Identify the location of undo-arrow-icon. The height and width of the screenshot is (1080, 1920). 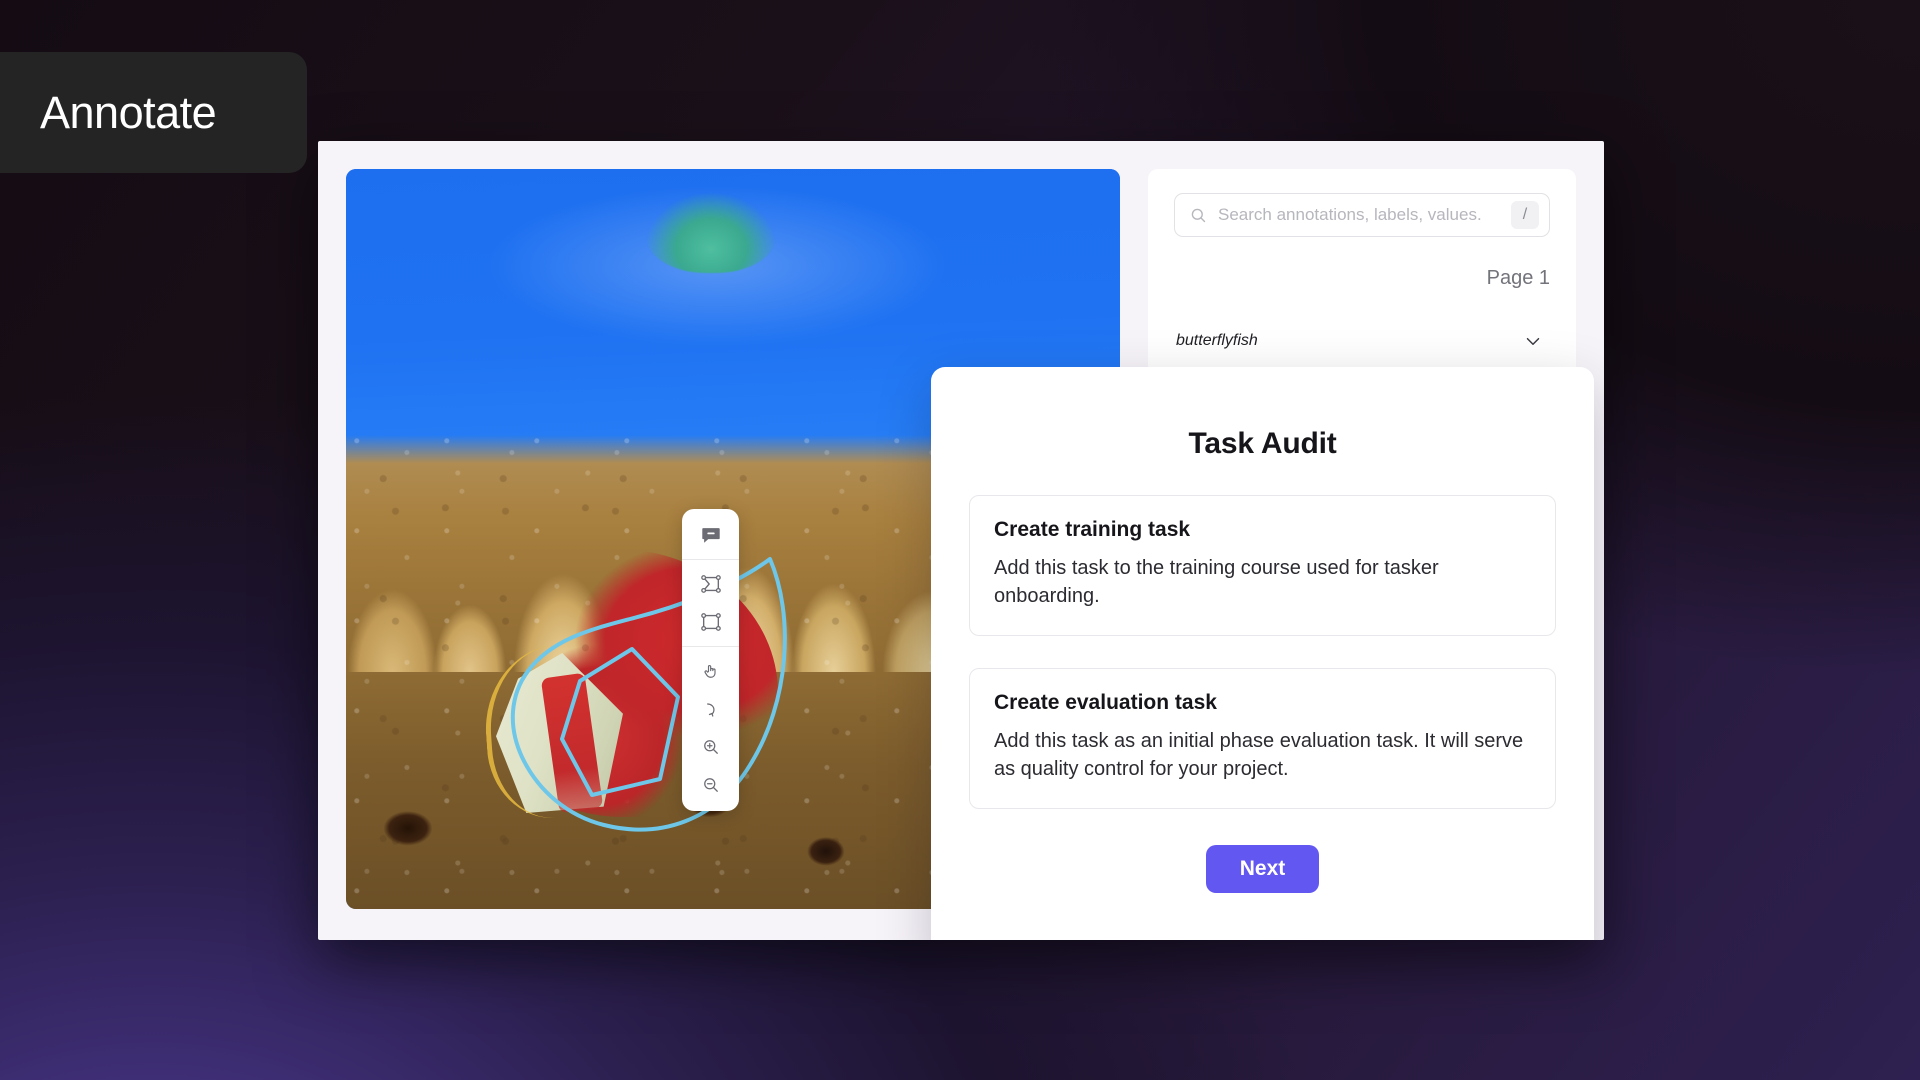
(711, 709).